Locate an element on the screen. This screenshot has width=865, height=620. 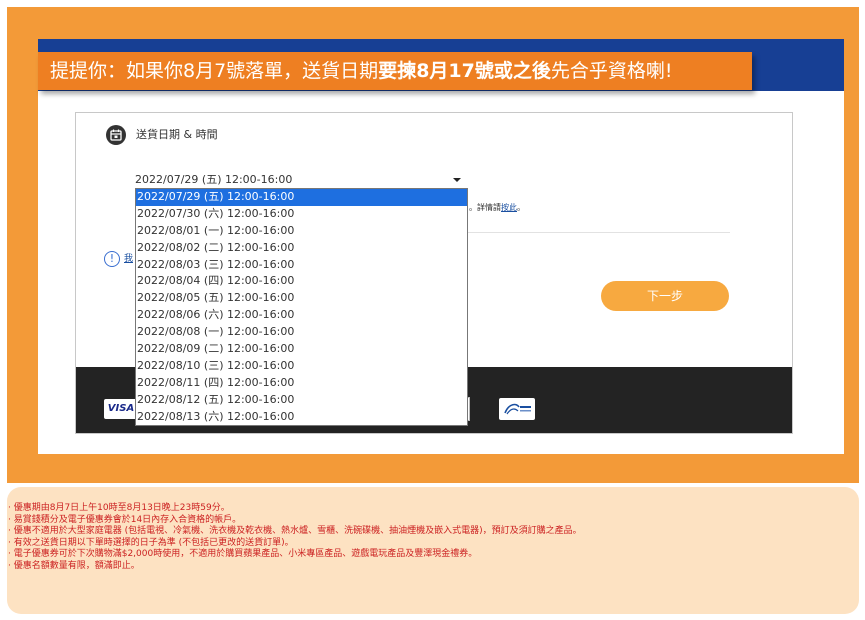
banner-prefix: 提提你：如果你8月7號落單，送貨日期 is located at coordinates (214, 71).